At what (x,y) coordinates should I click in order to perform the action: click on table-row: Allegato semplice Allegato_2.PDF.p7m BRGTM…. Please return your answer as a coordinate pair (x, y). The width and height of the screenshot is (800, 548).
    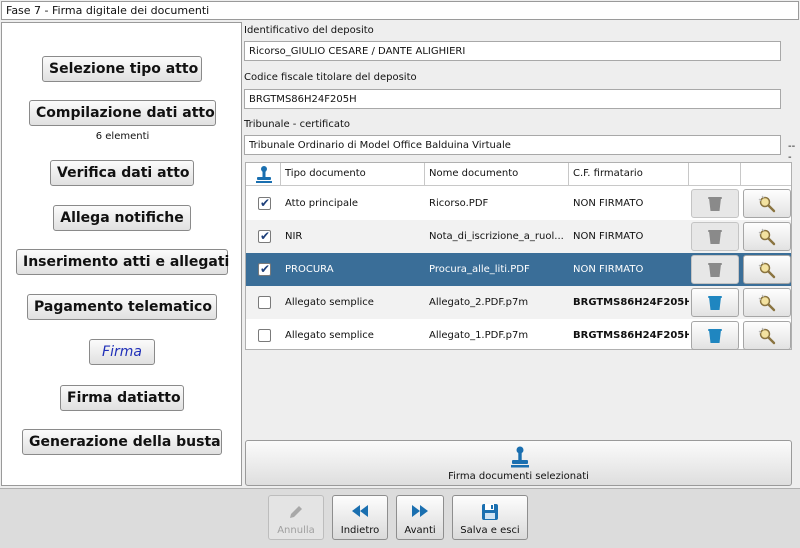
    Looking at the image, I should click on (518, 302).